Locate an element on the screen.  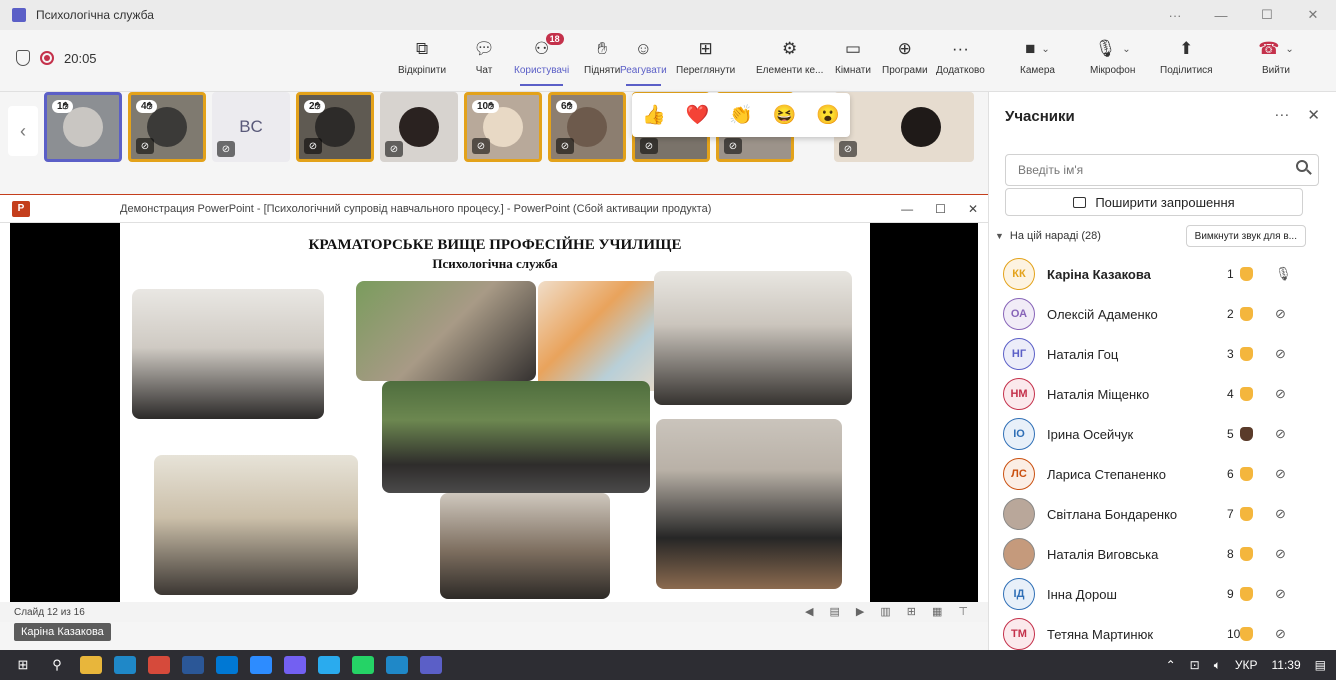
hand-raised-badge: 10✋︎ is located at coordinates (485, 106).